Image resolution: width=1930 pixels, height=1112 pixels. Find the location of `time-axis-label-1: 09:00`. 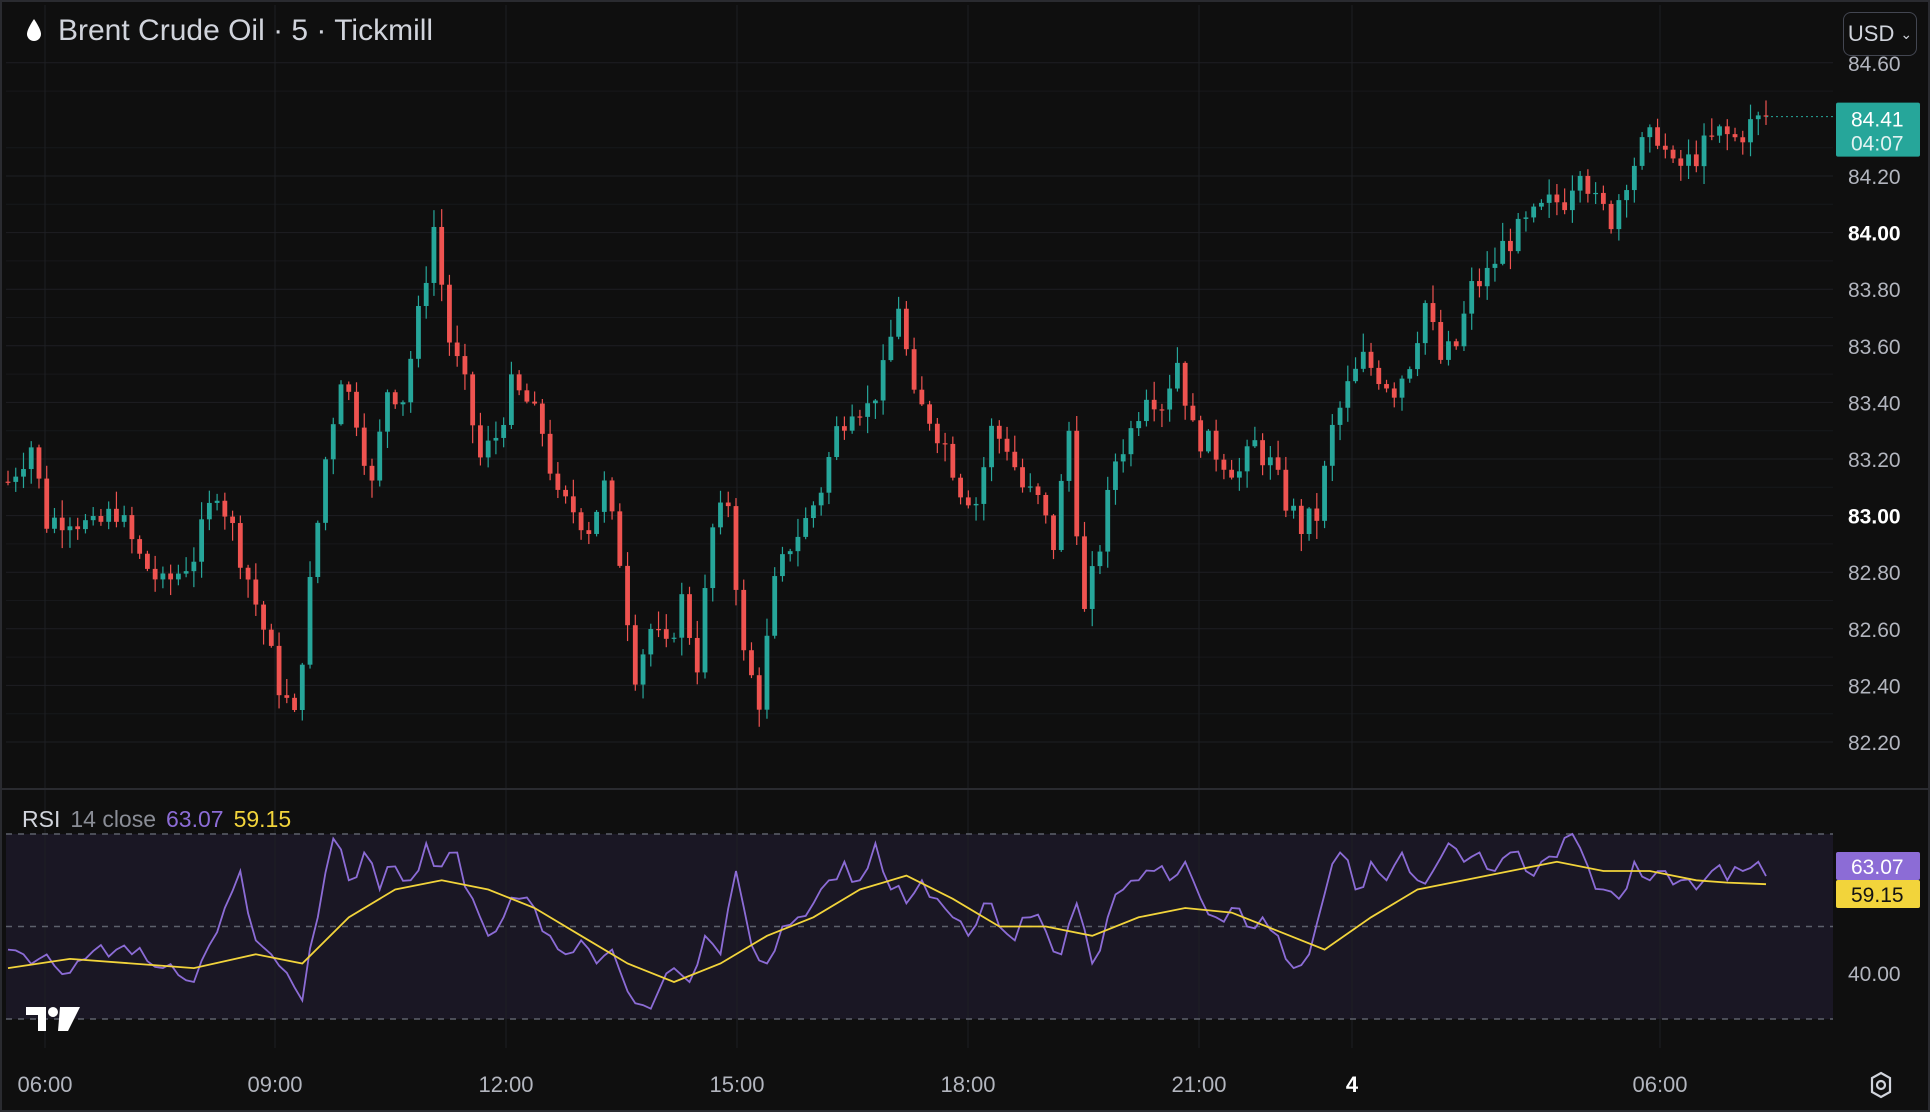

time-axis-label-1: 09:00 is located at coordinates (274, 1084).